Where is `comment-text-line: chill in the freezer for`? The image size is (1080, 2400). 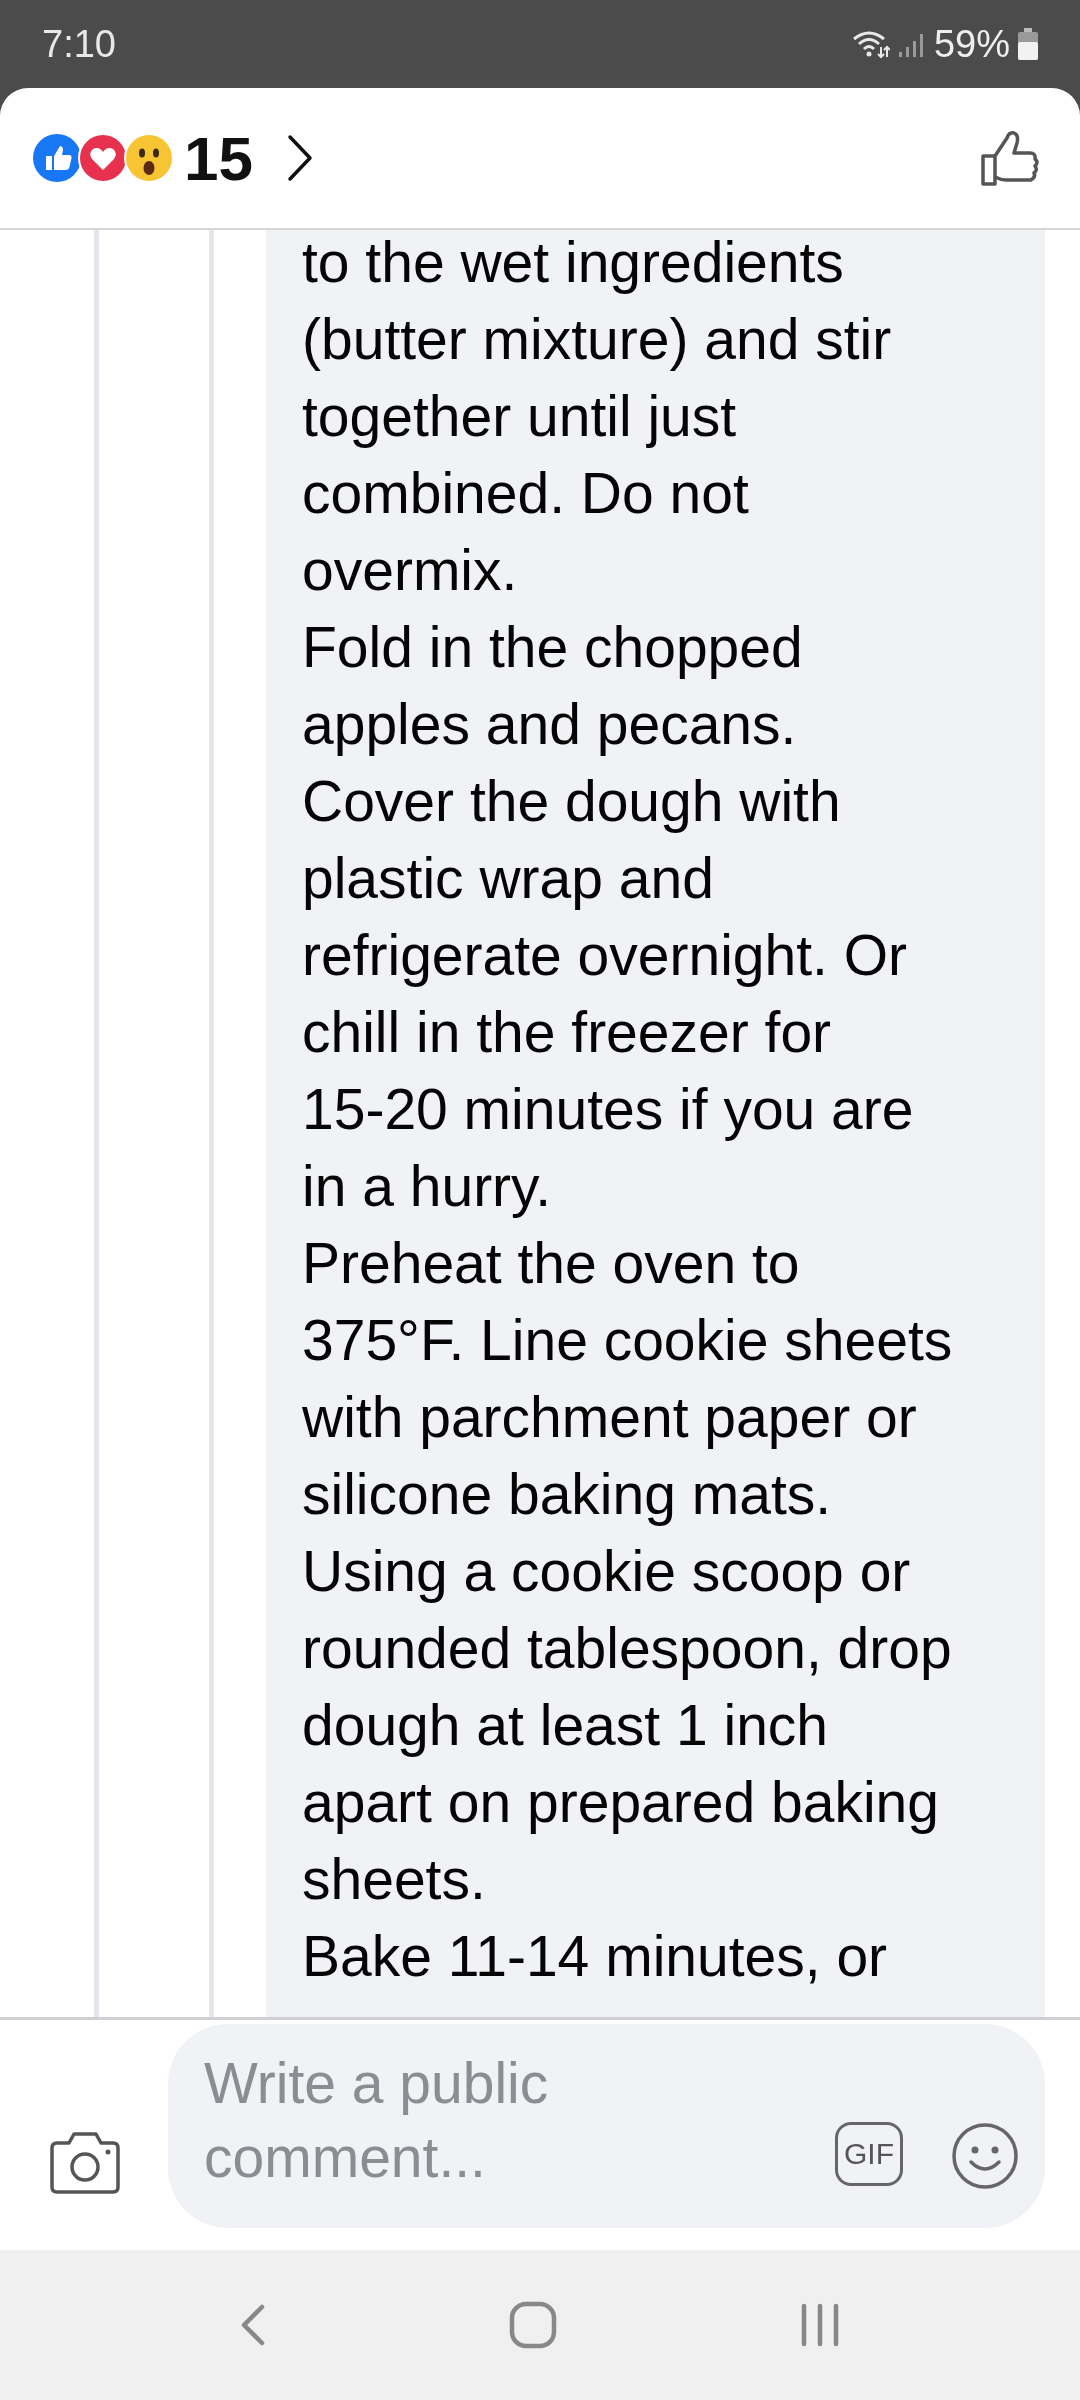 comment-text-line: chill in the freezer for is located at coordinates (567, 1032).